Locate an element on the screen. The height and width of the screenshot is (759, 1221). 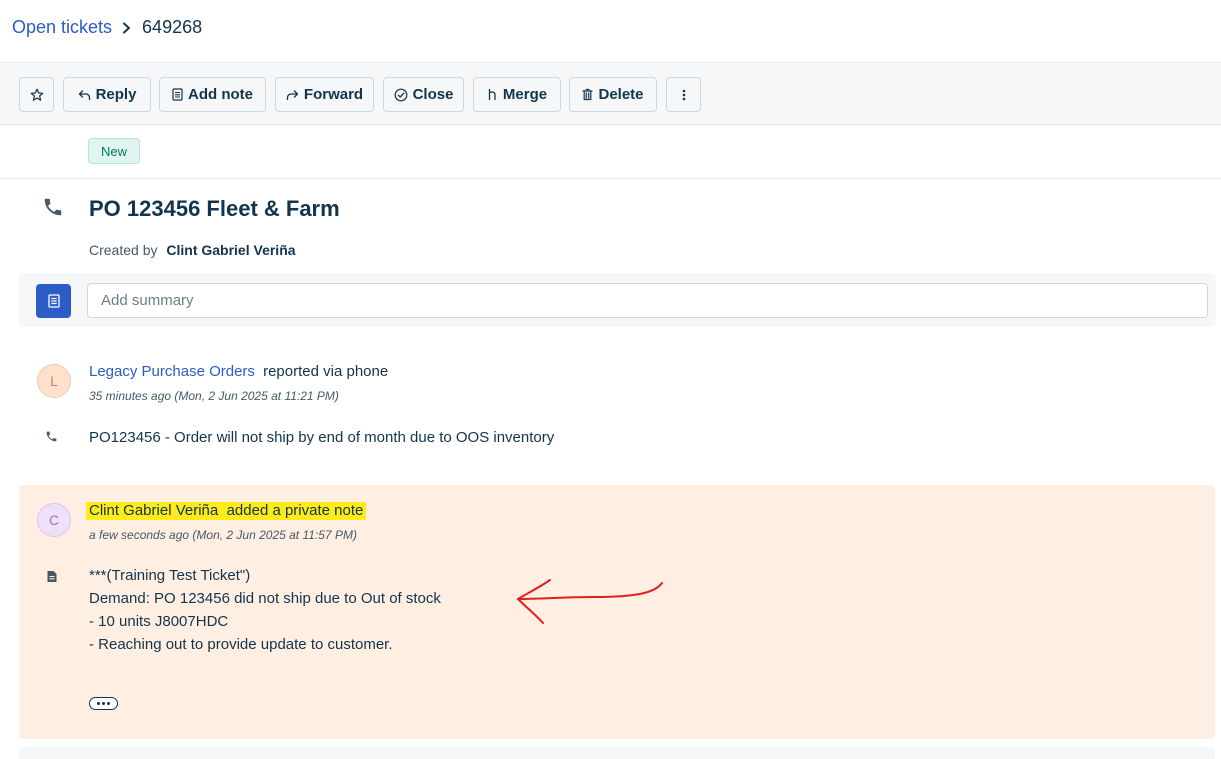
status-row: New is located at coordinates (610, 152).